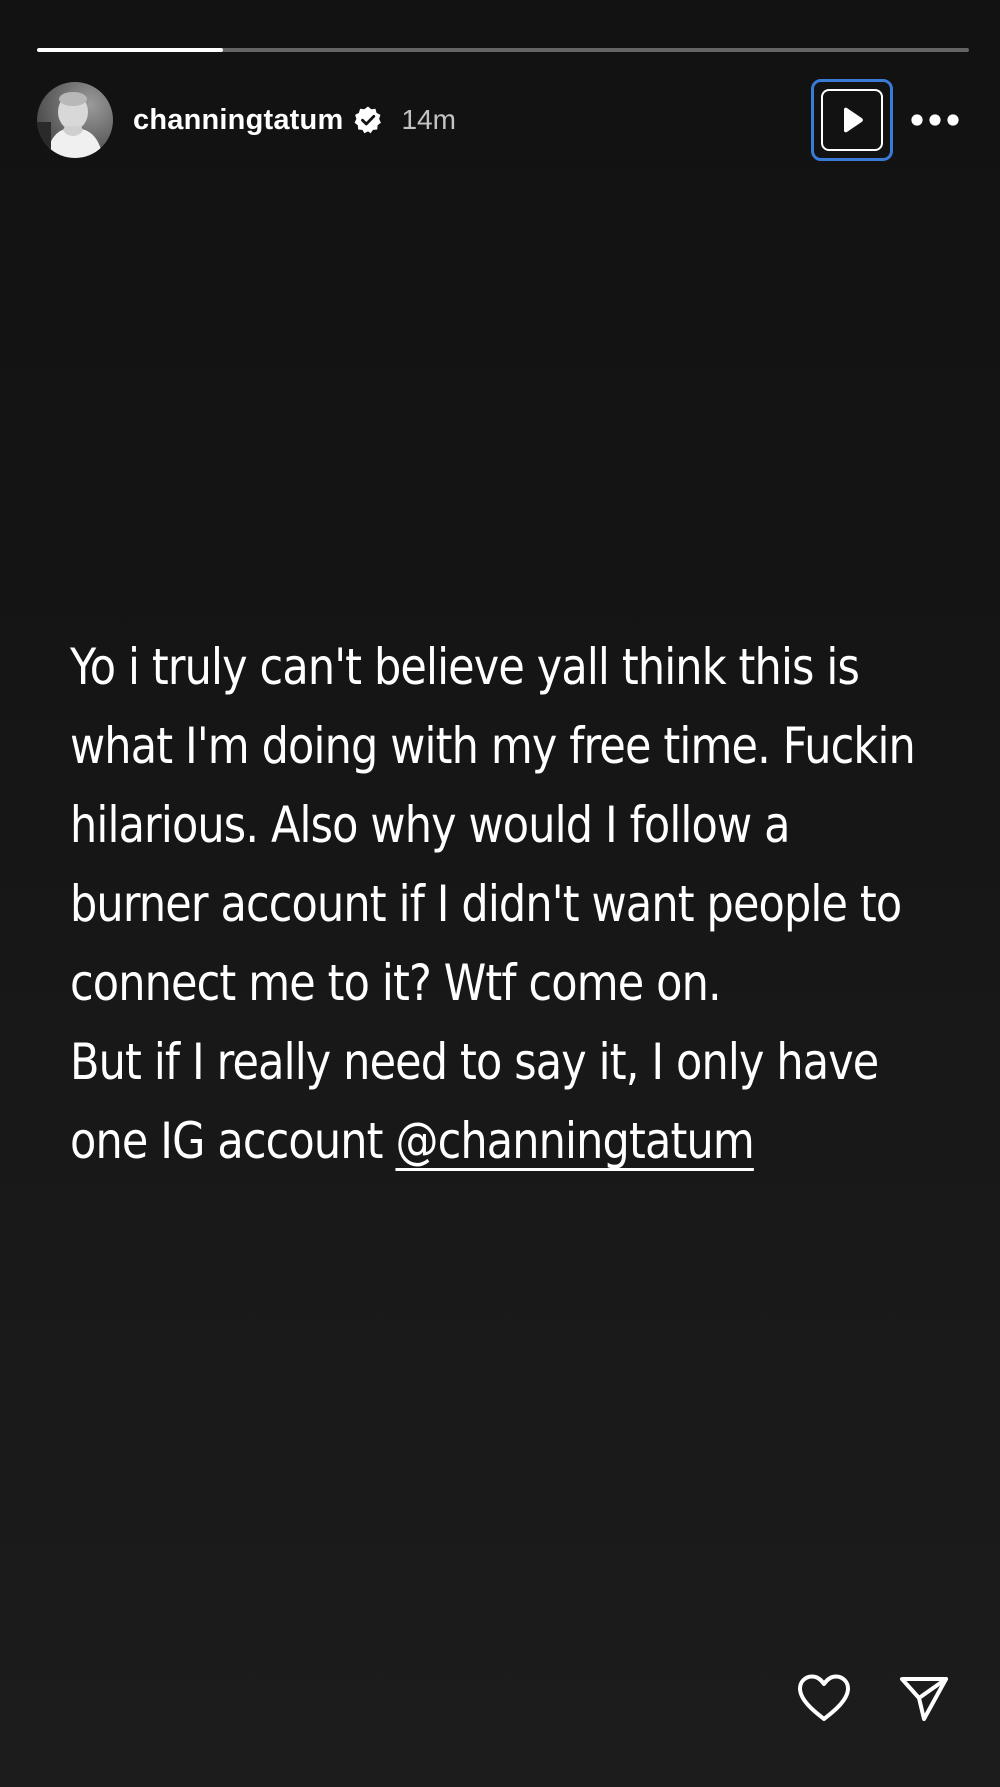  What do you see at coordinates (874, 1698) in the screenshot?
I see `story-footer-actions` at bounding box center [874, 1698].